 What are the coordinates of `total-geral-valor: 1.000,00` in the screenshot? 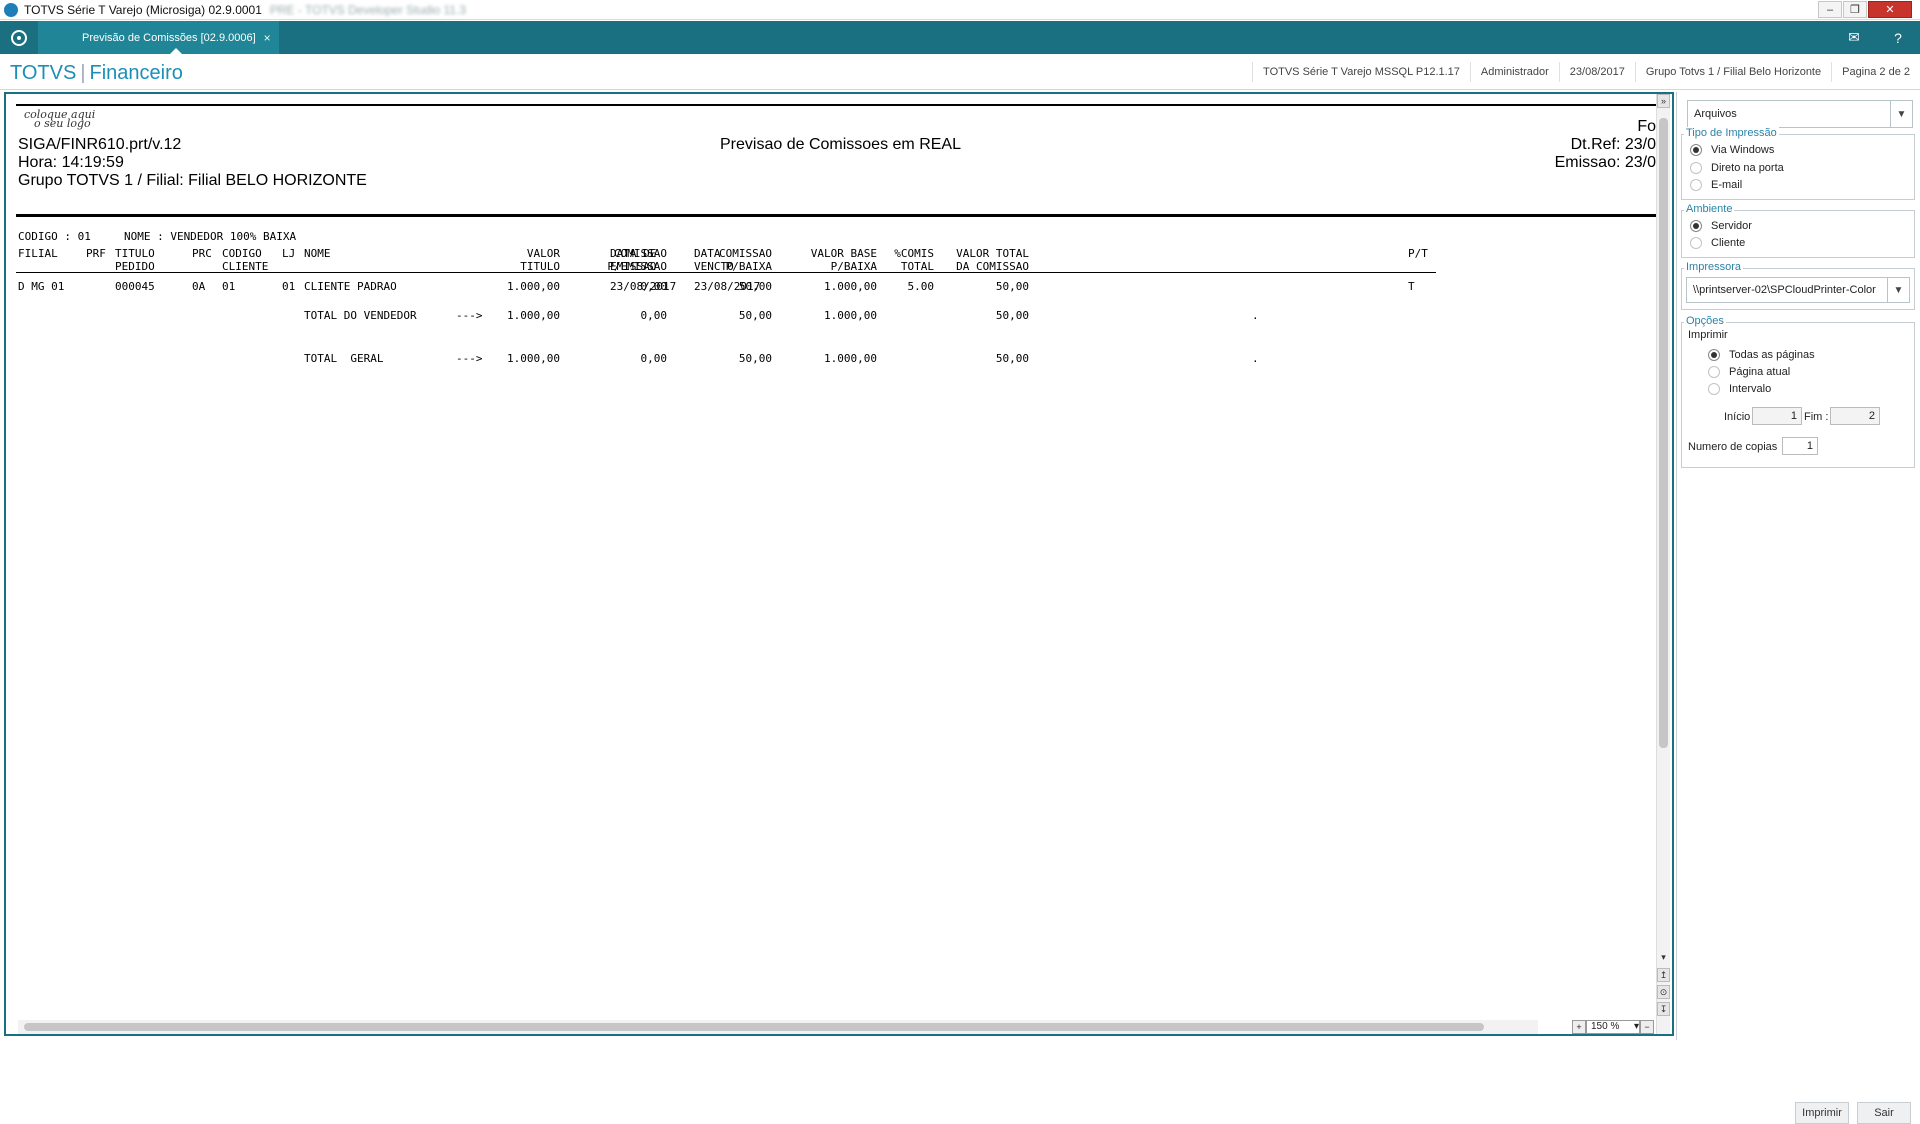 It's located at (533, 358).